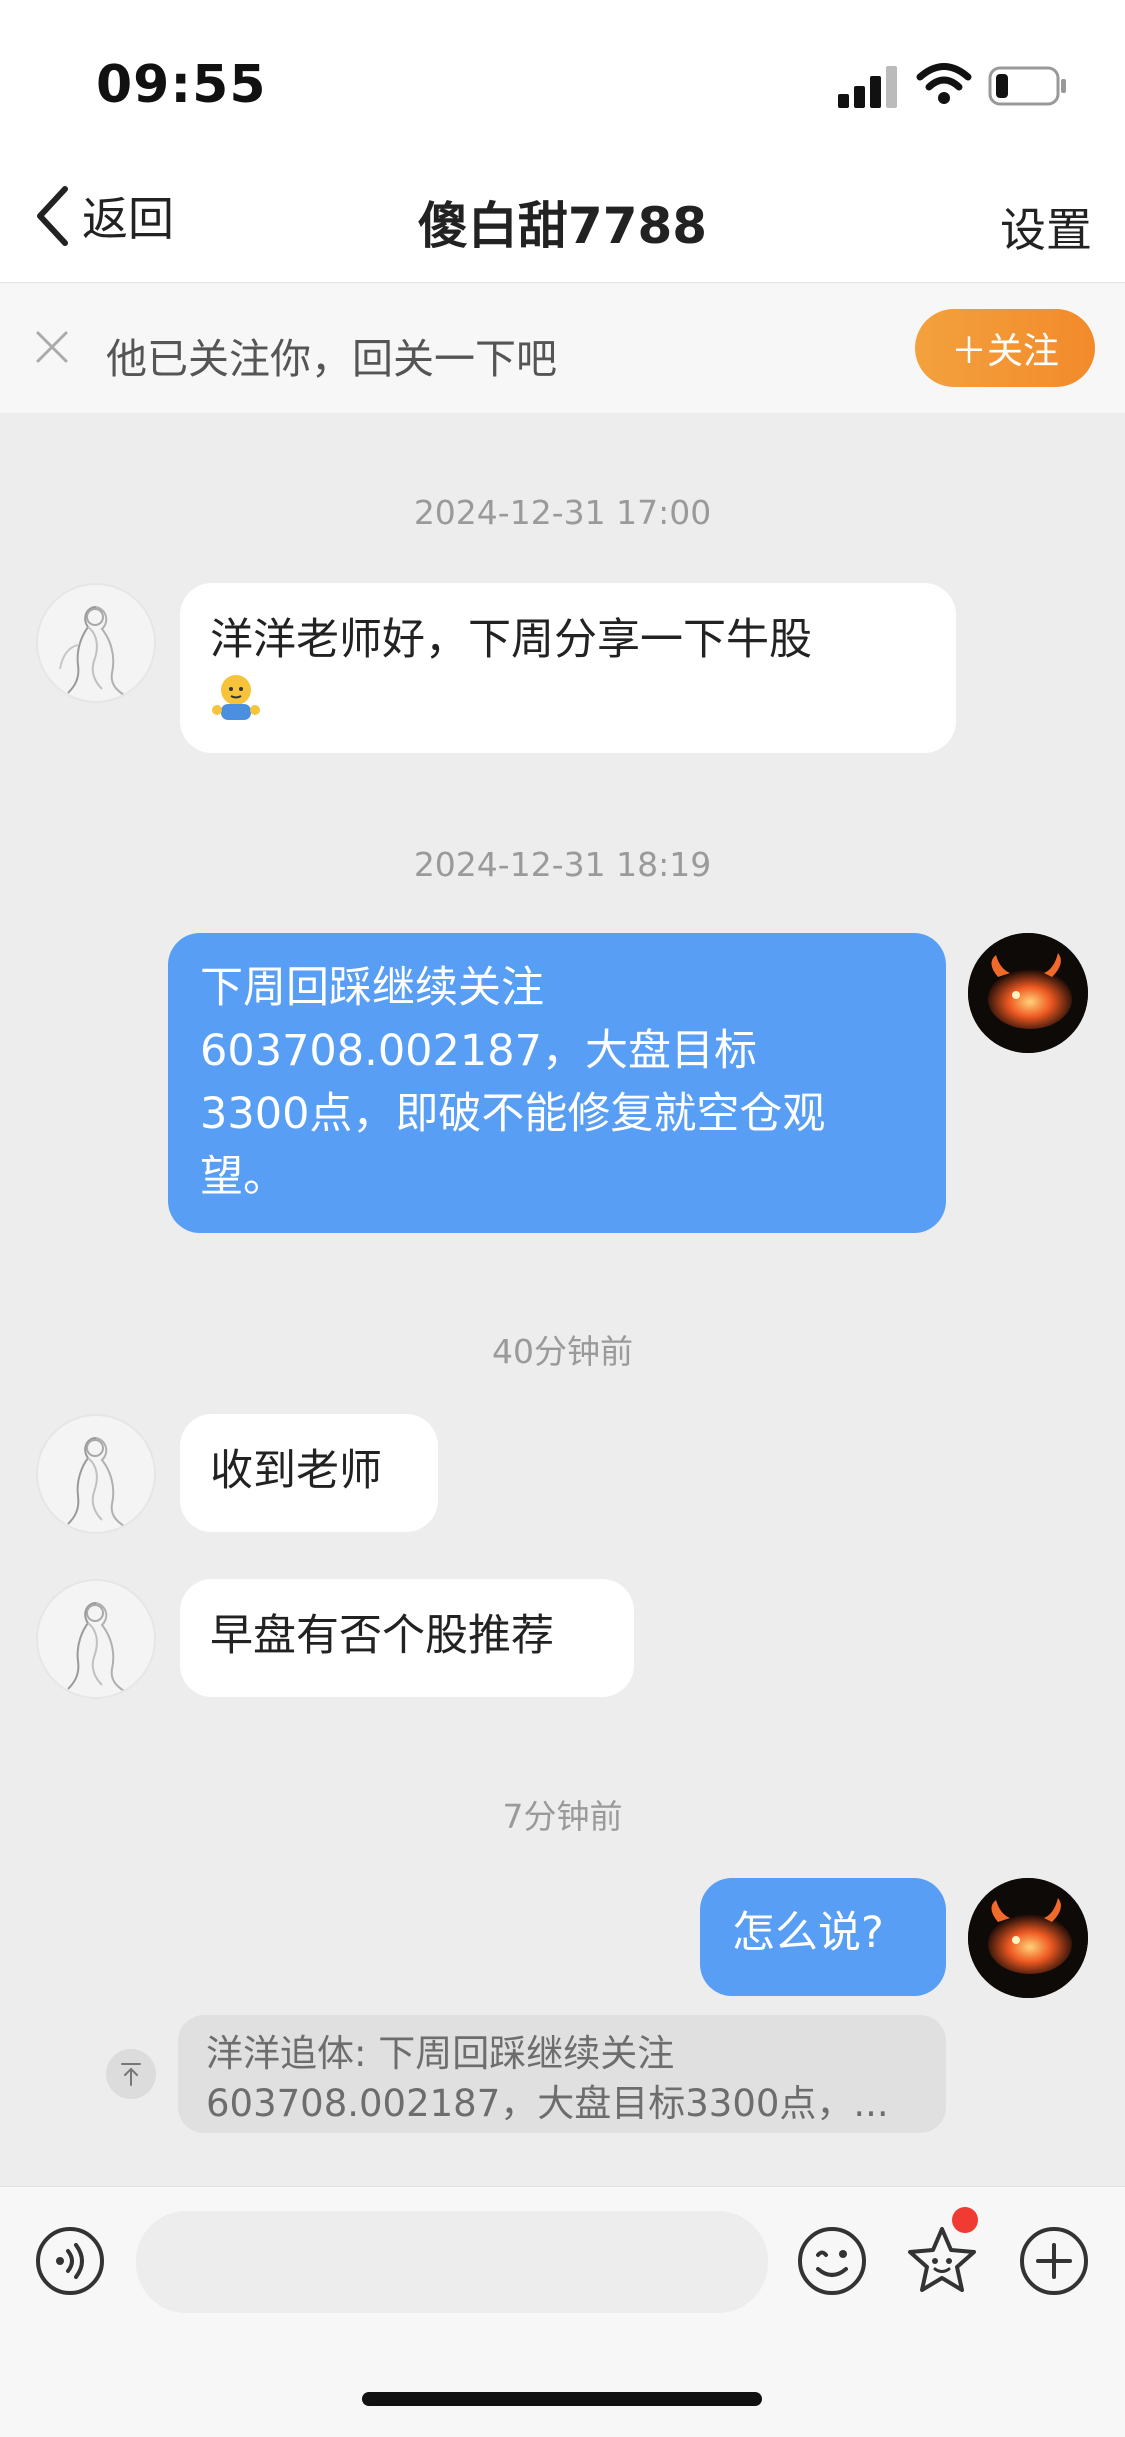 The image size is (1125, 2437). I want to click on scroll-to-quote-icon, so click(131, 2074).